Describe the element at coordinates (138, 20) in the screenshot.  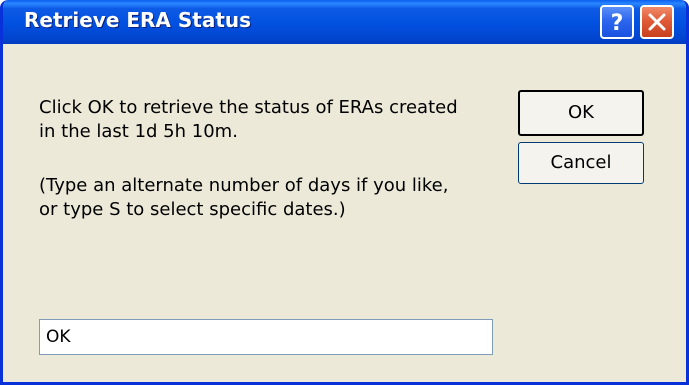
I see `dialog-title: Retrieve ERA Status` at that location.